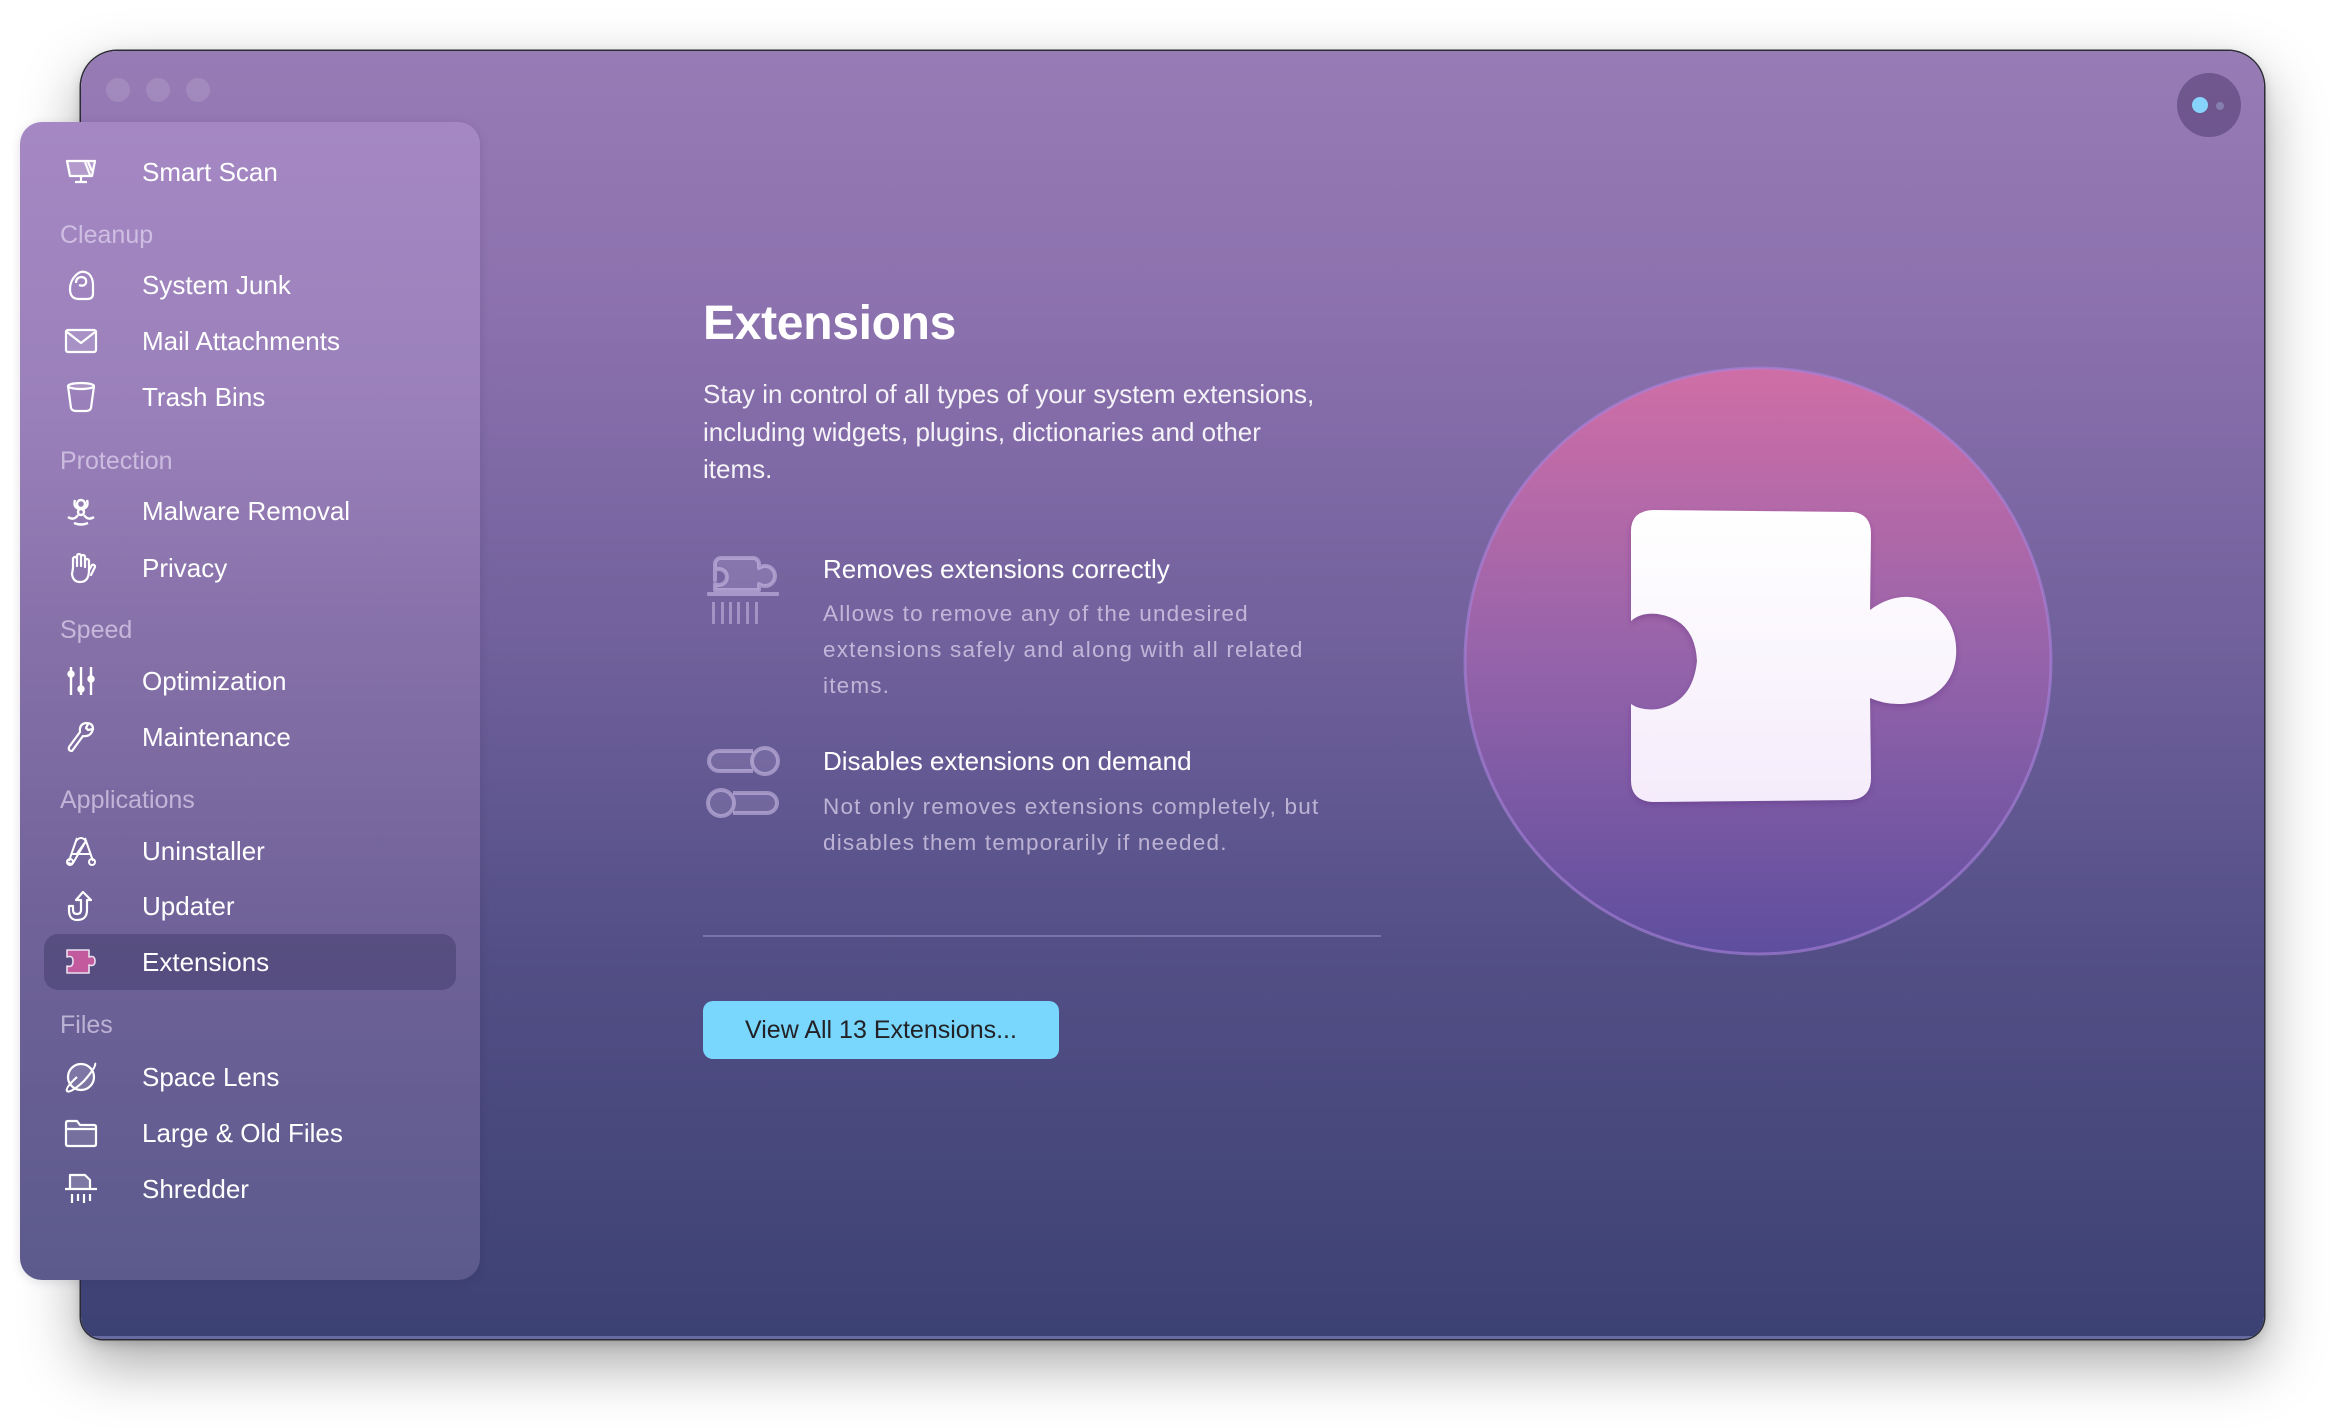 The width and height of the screenshot is (2330, 1428). I want to click on feature-description-line: Allows to remove any of the undesired, so click(1036, 613).